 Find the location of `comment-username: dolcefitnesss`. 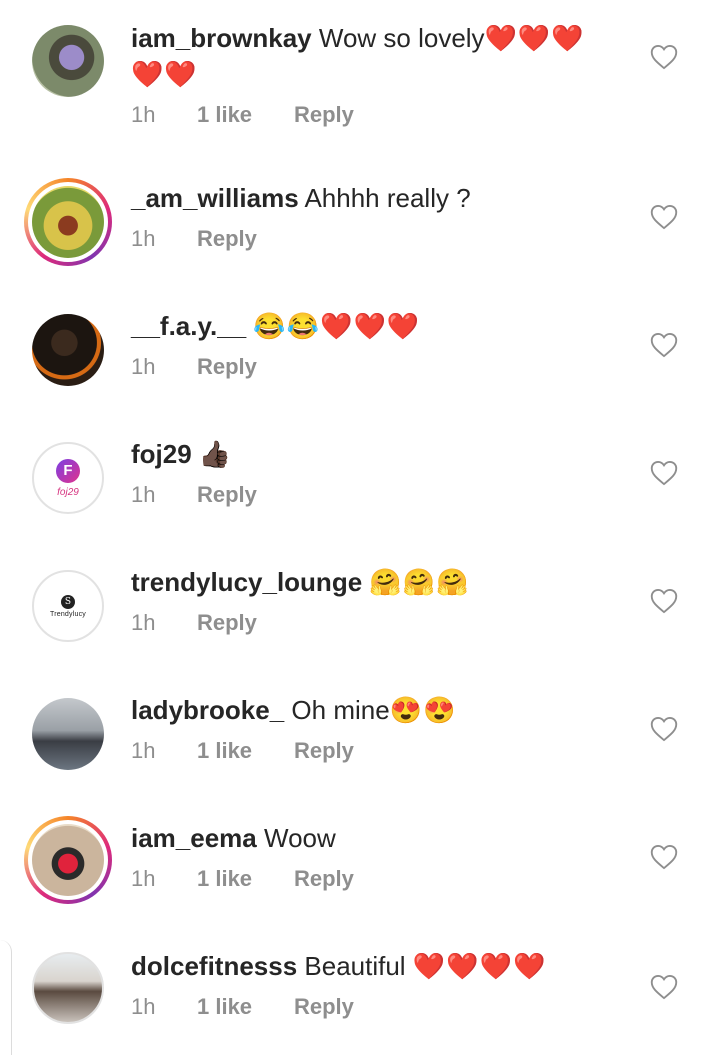

comment-username: dolcefitnesss is located at coordinates (214, 966).